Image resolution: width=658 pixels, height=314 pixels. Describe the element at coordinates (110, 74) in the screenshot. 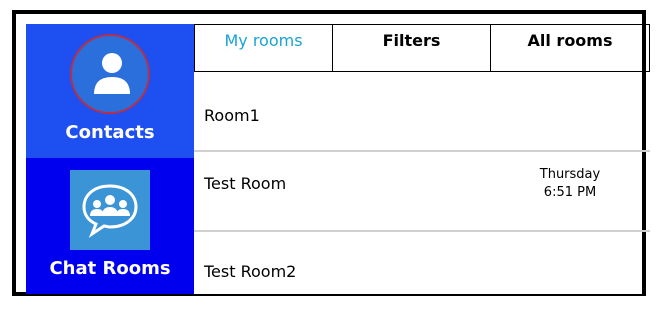

I see `person-icon` at that location.